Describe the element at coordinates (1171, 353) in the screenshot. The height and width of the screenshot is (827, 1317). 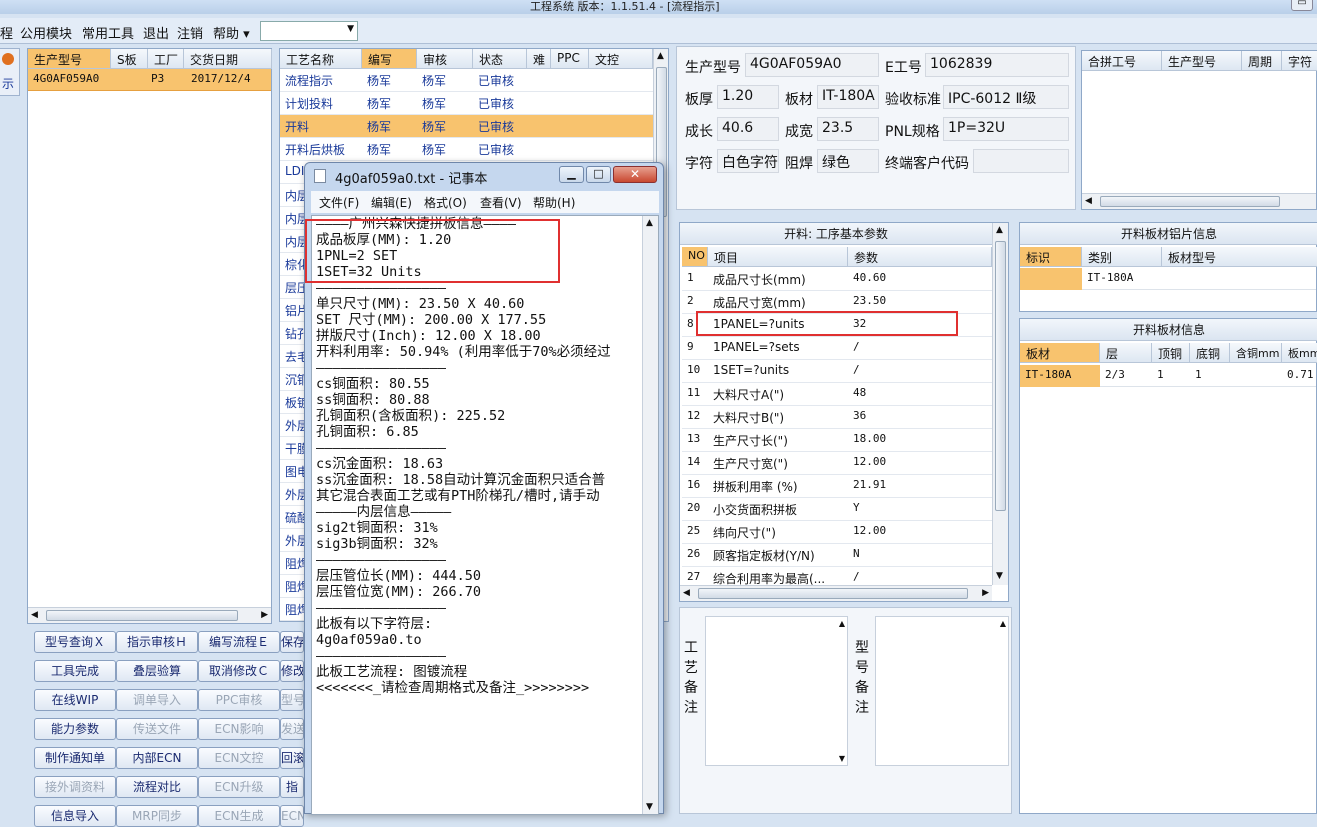
I see `col-header-top-cu: 顶铜` at that location.